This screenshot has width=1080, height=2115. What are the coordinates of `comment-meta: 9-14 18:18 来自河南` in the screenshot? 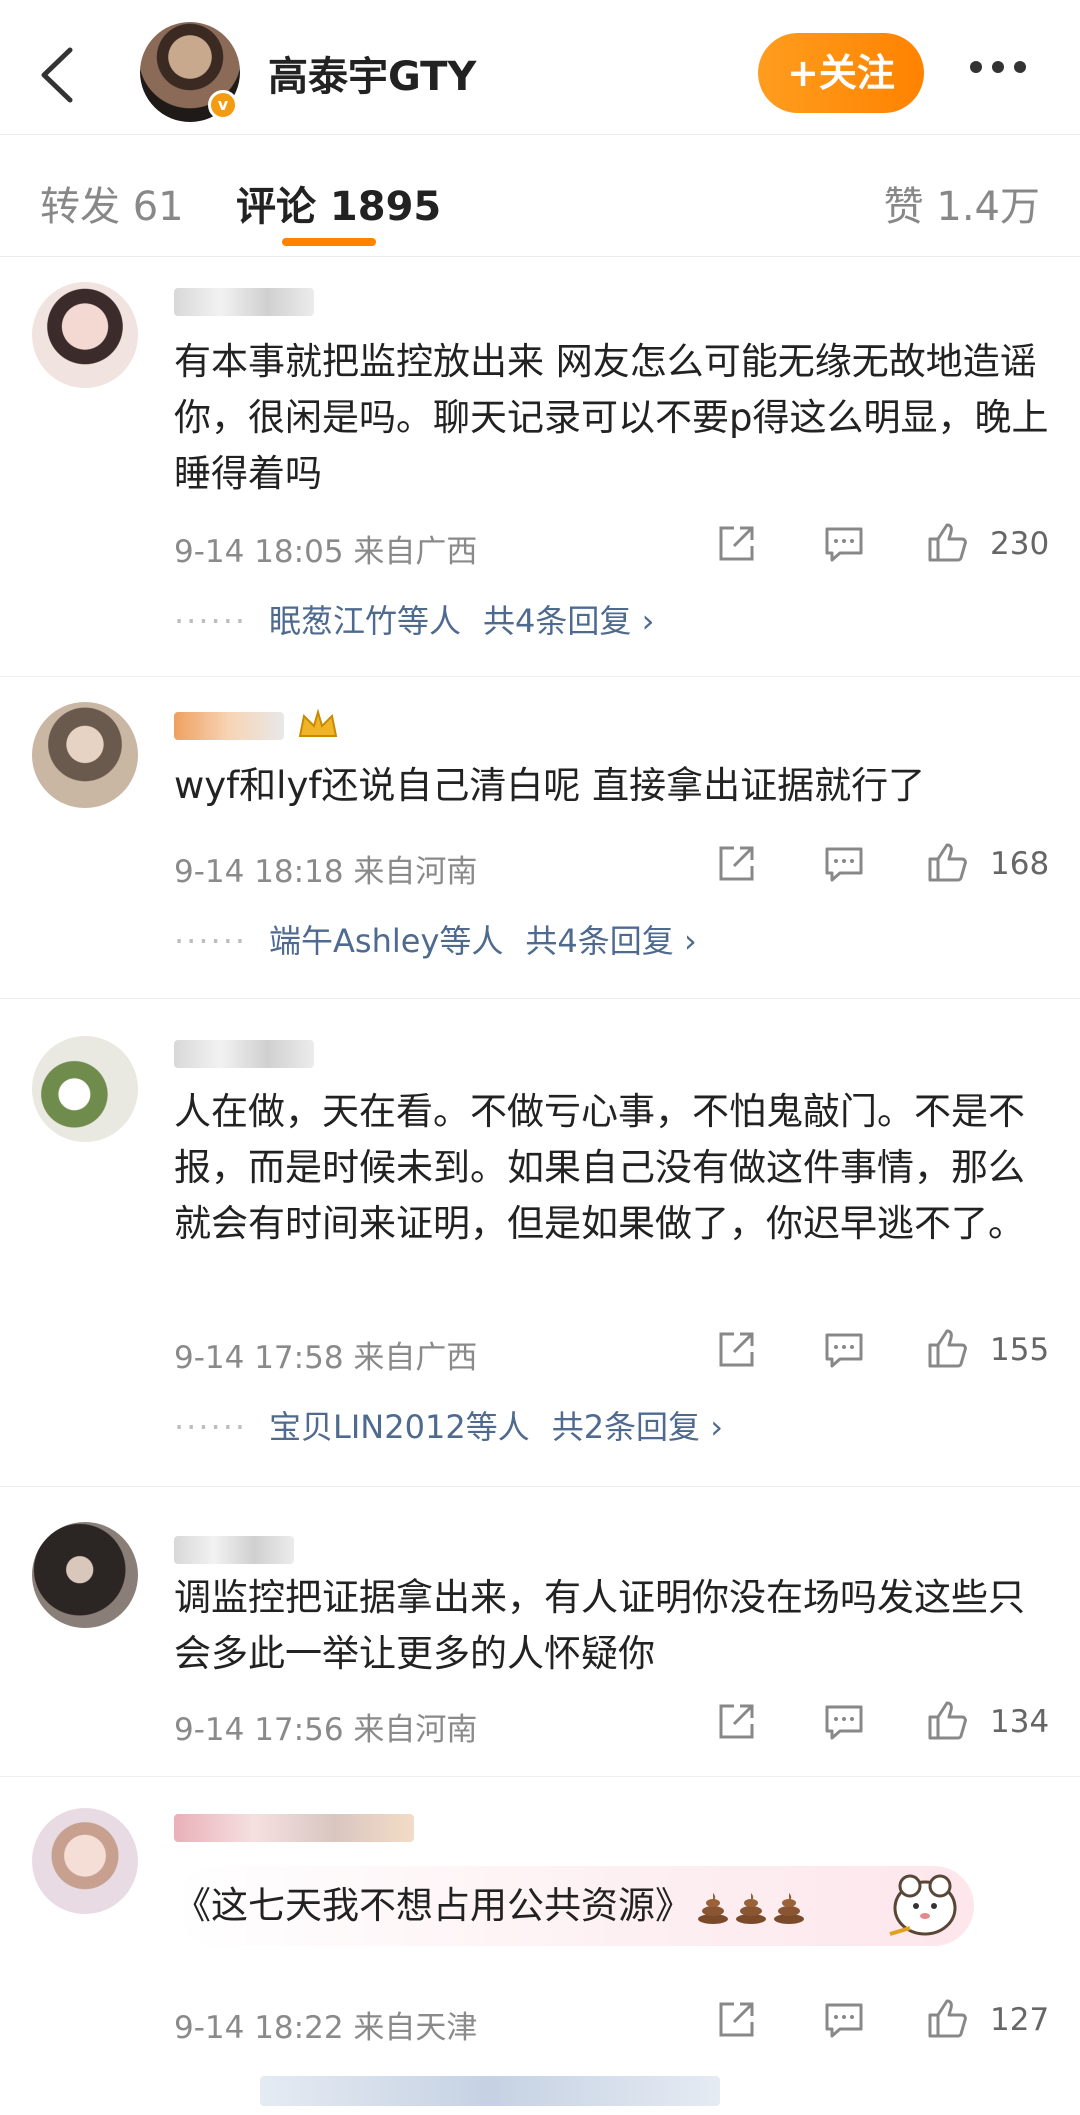 It's located at (325, 868).